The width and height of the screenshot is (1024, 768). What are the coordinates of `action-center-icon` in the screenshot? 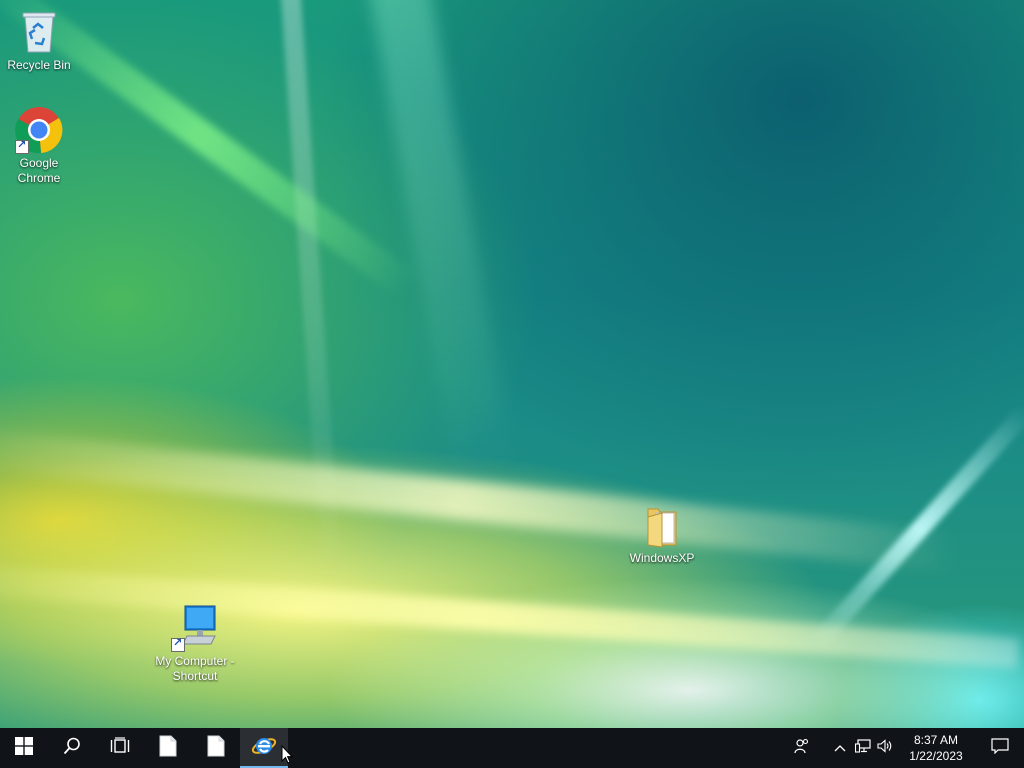 It's located at (1000, 748).